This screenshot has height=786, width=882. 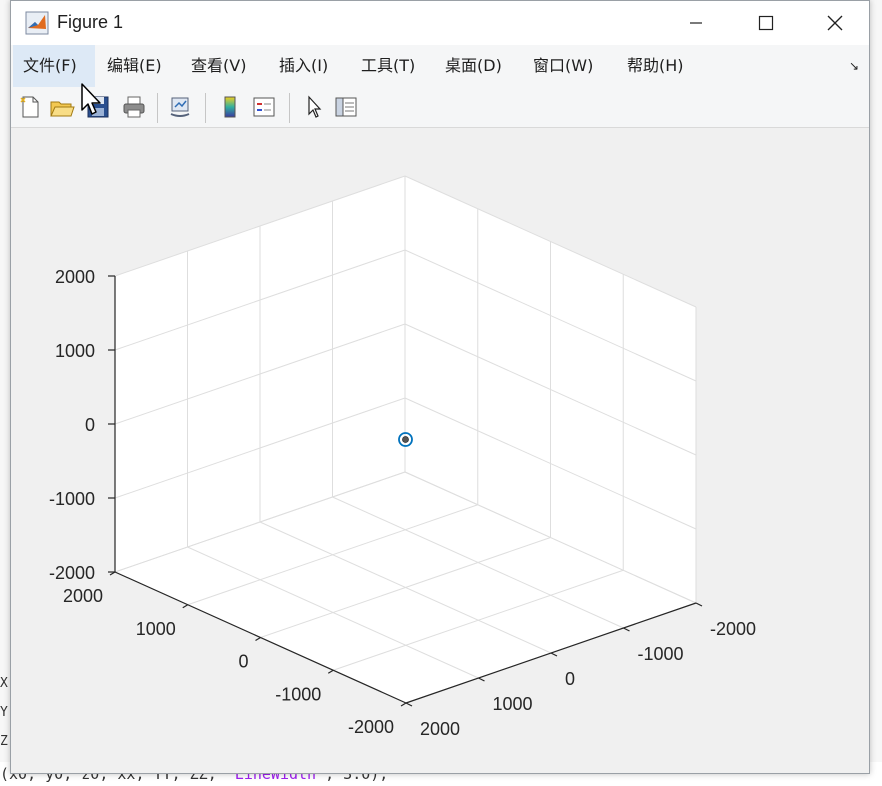 What do you see at coordinates (91, 99) in the screenshot?
I see `mouse-cursor-icon` at bounding box center [91, 99].